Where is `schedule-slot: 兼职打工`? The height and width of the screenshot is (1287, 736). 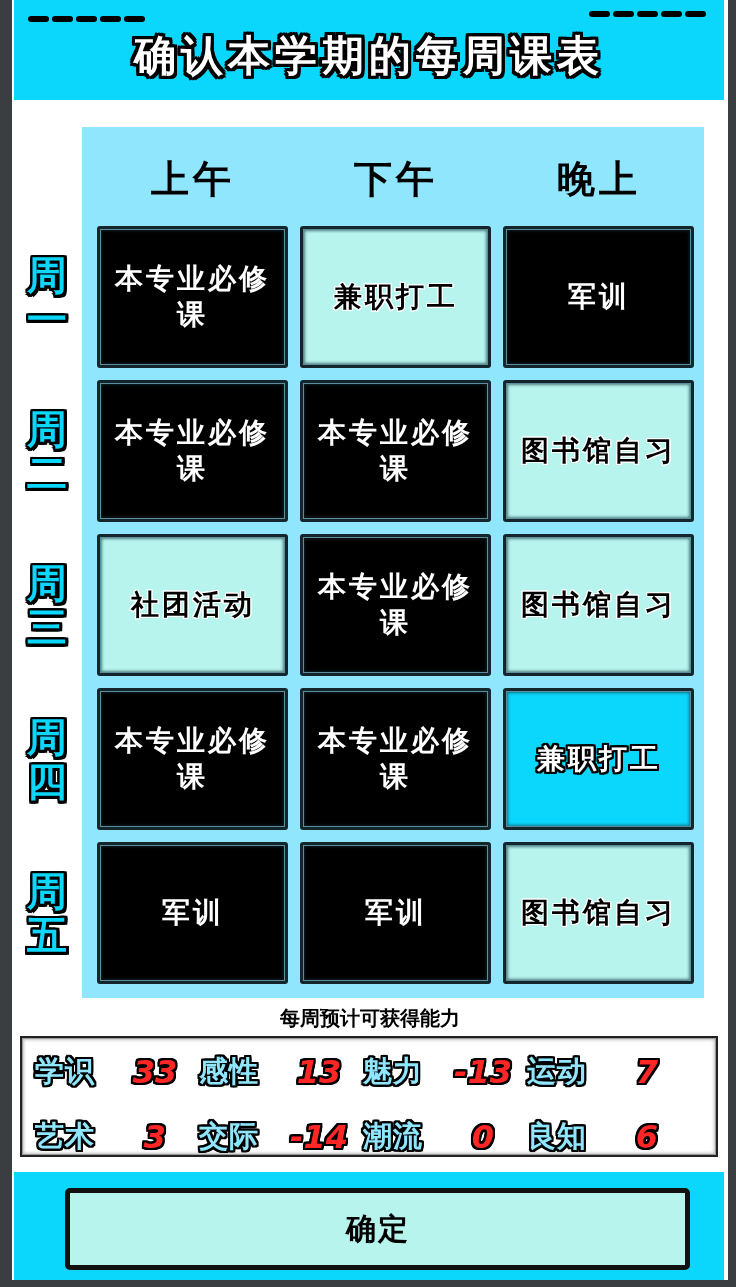
schedule-slot: 兼职打工 is located at coordinates (395, 297).